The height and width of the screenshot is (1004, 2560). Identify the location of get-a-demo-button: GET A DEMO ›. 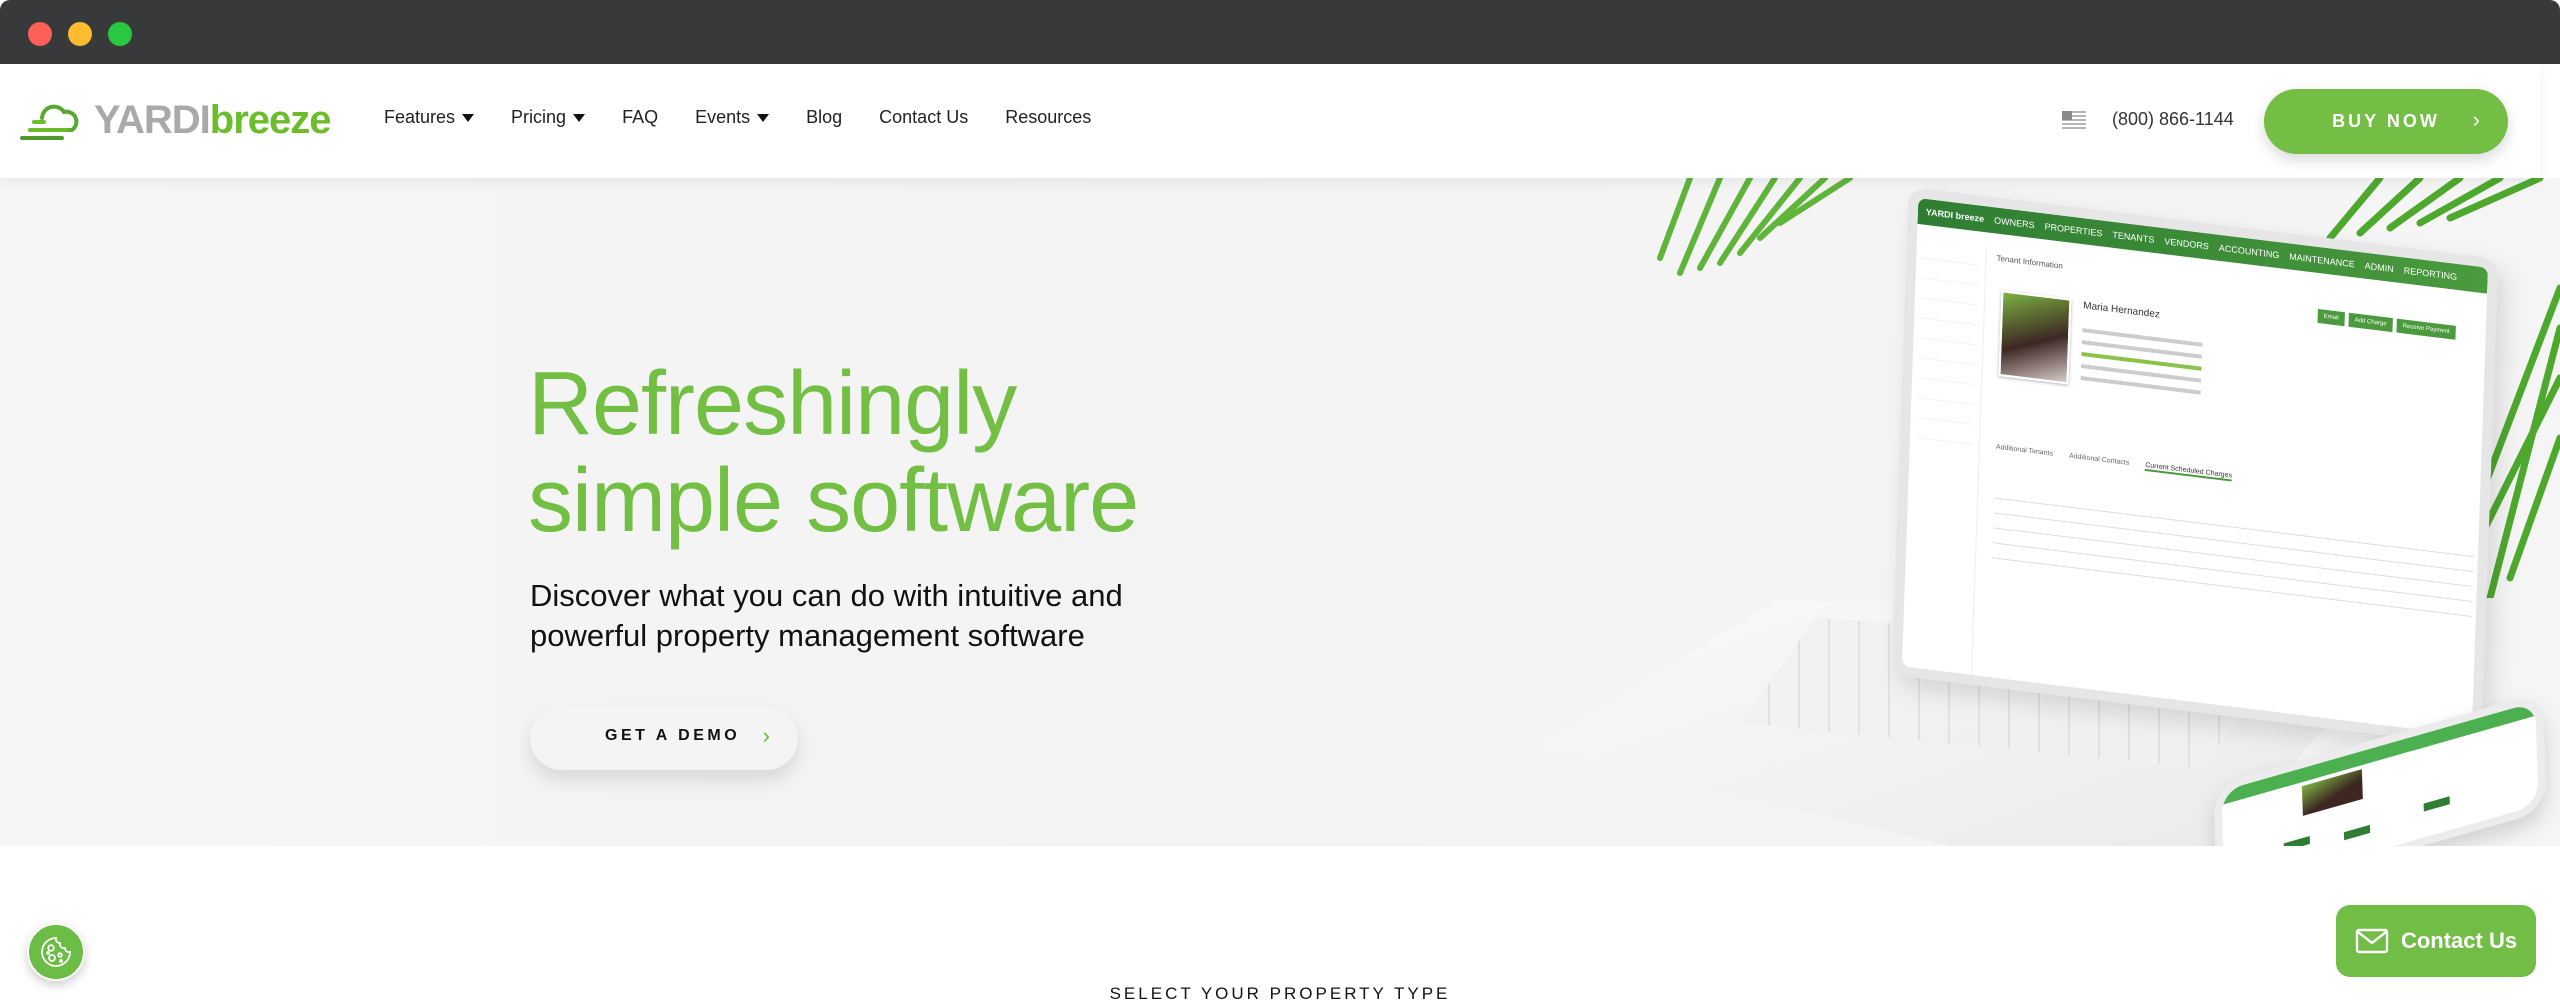
(664, 738).